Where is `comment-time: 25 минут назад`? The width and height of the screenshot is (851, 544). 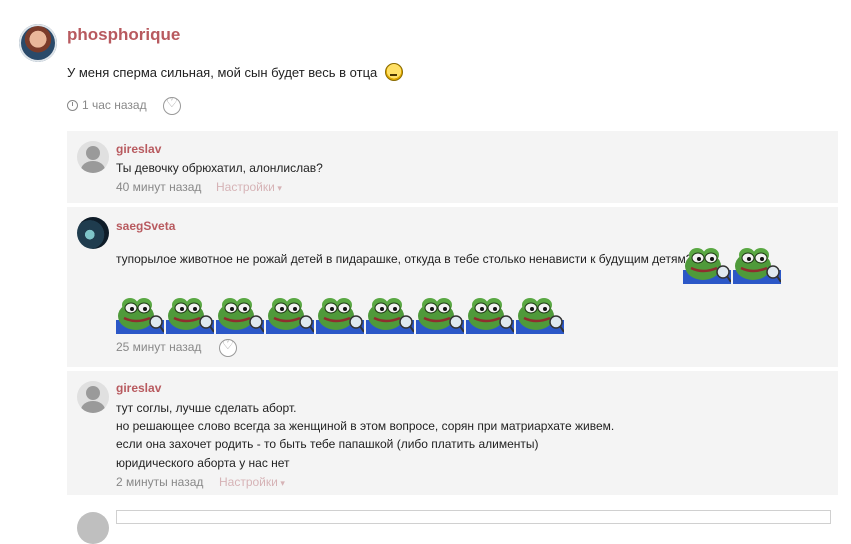
comment-time: 25 минут назад is located at coordinates (159, 347).